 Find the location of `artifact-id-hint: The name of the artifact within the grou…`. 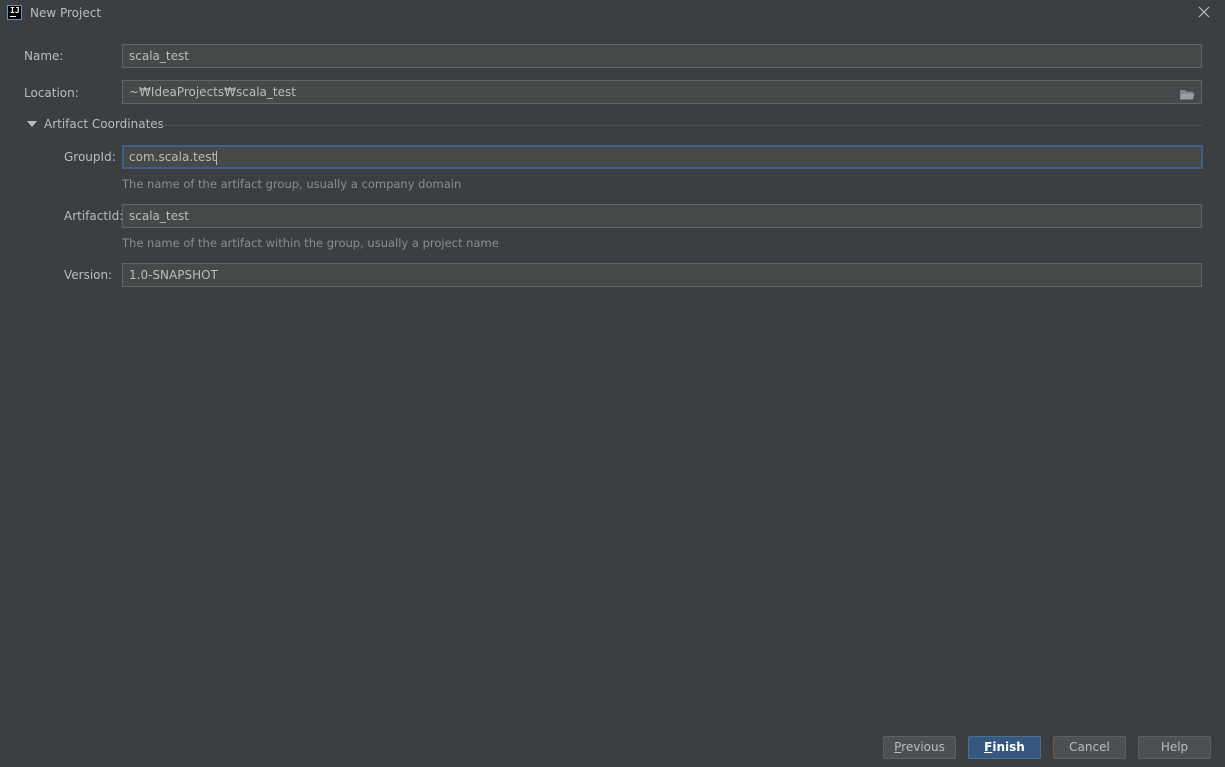

artifact-id-hint: The name of the artifact within the grou… is located at coordinates (310, 243).